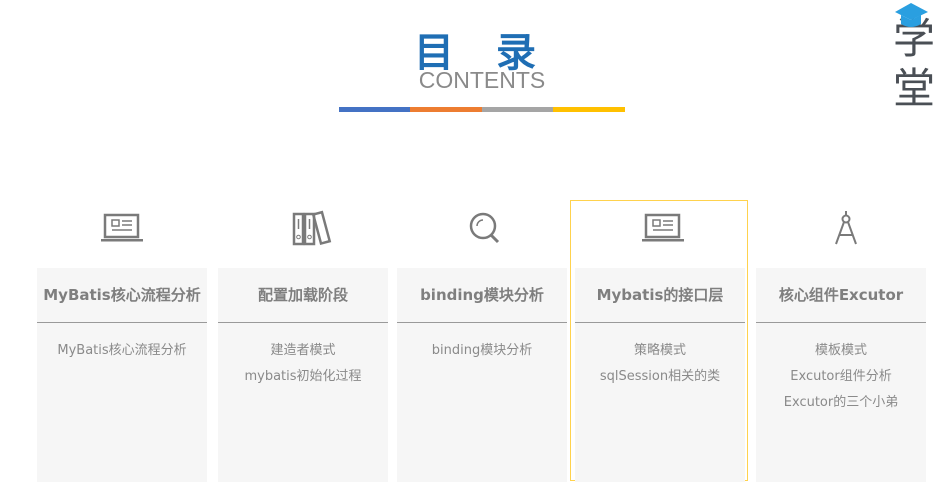 Image resolution: width=948 pixels, height=502 pixels. Describe the element at coordinates (312, 228) in the screenshot. I see `binders-icon` at that location.